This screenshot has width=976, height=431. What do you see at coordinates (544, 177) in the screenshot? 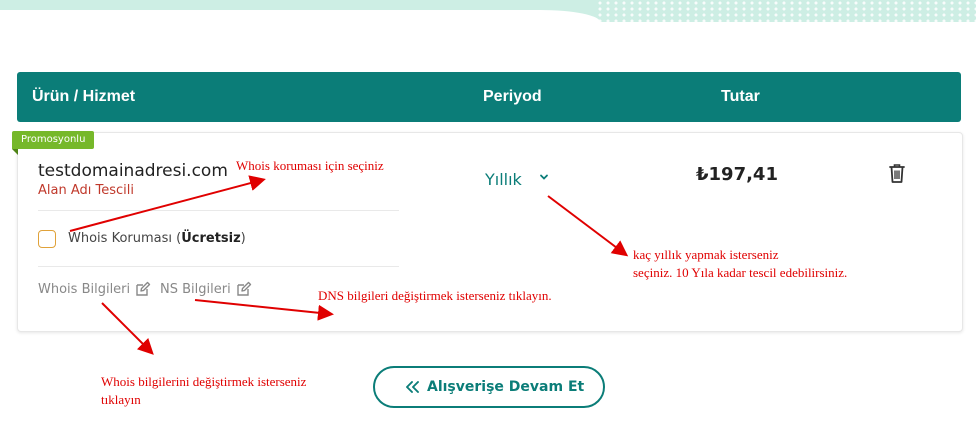
I see `chevron-down-icon` at bounding box center [544, 177].